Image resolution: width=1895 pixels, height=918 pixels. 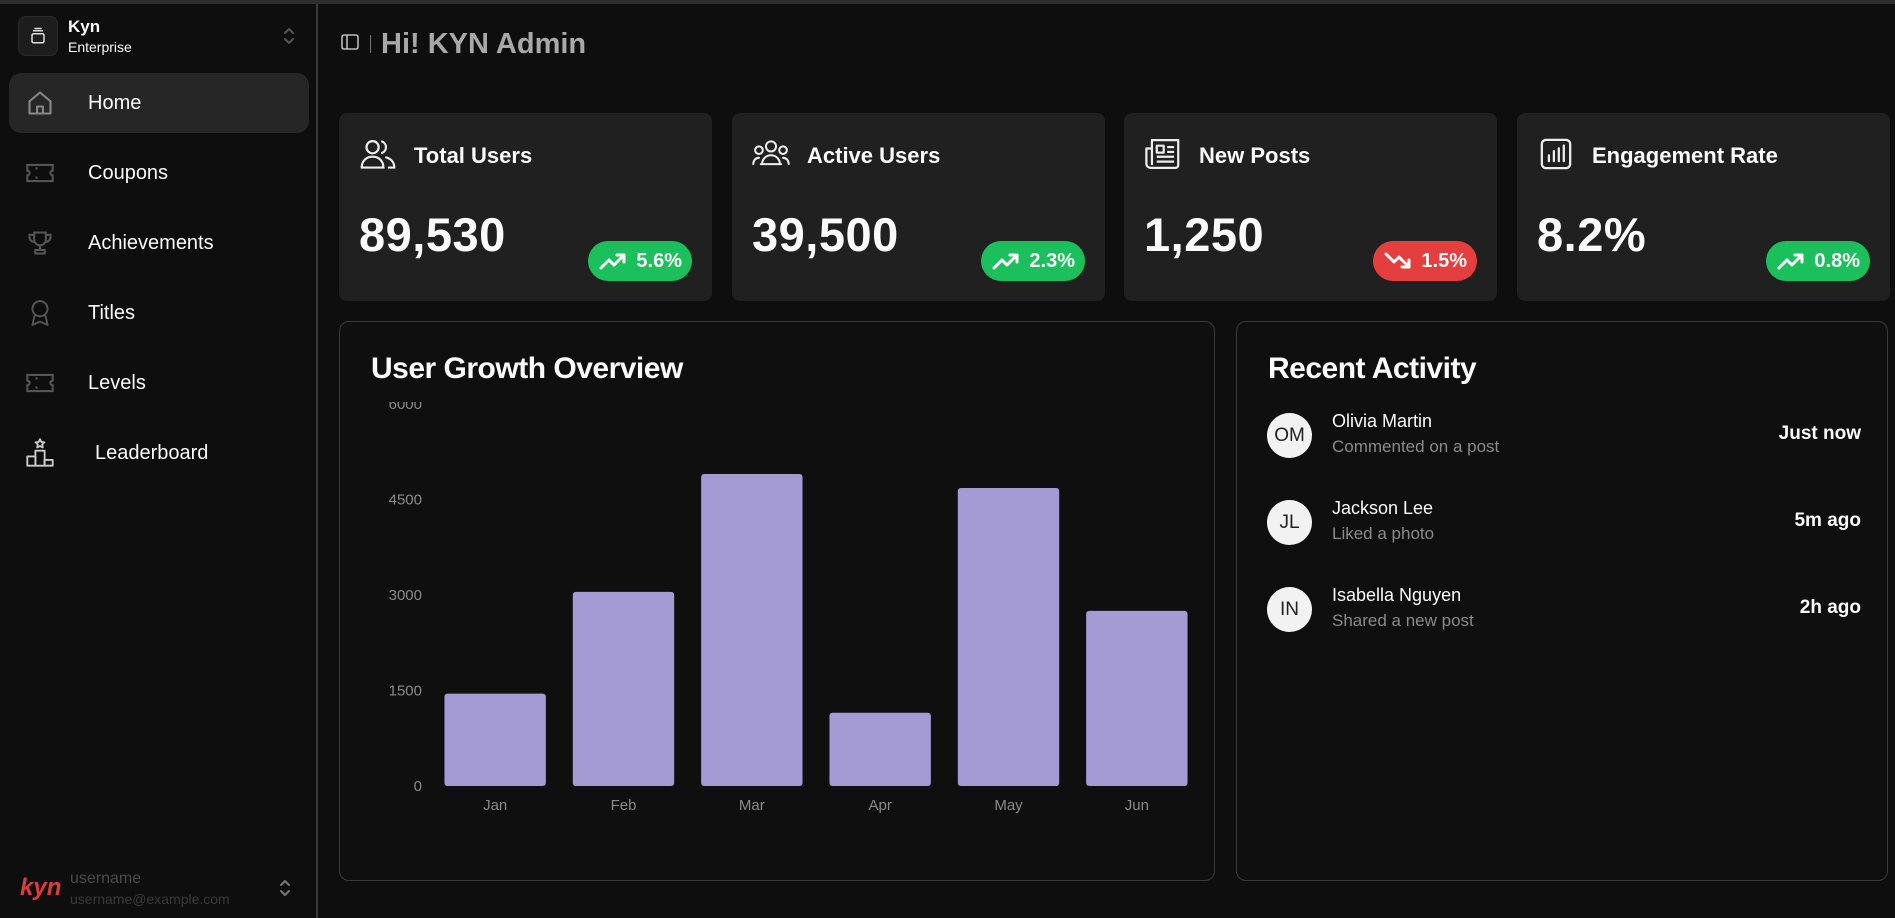 What do you see at coordinates (405, 691) in the screenshot?
I see `y-tick-label: 1500` at bounding box center [405, 691].